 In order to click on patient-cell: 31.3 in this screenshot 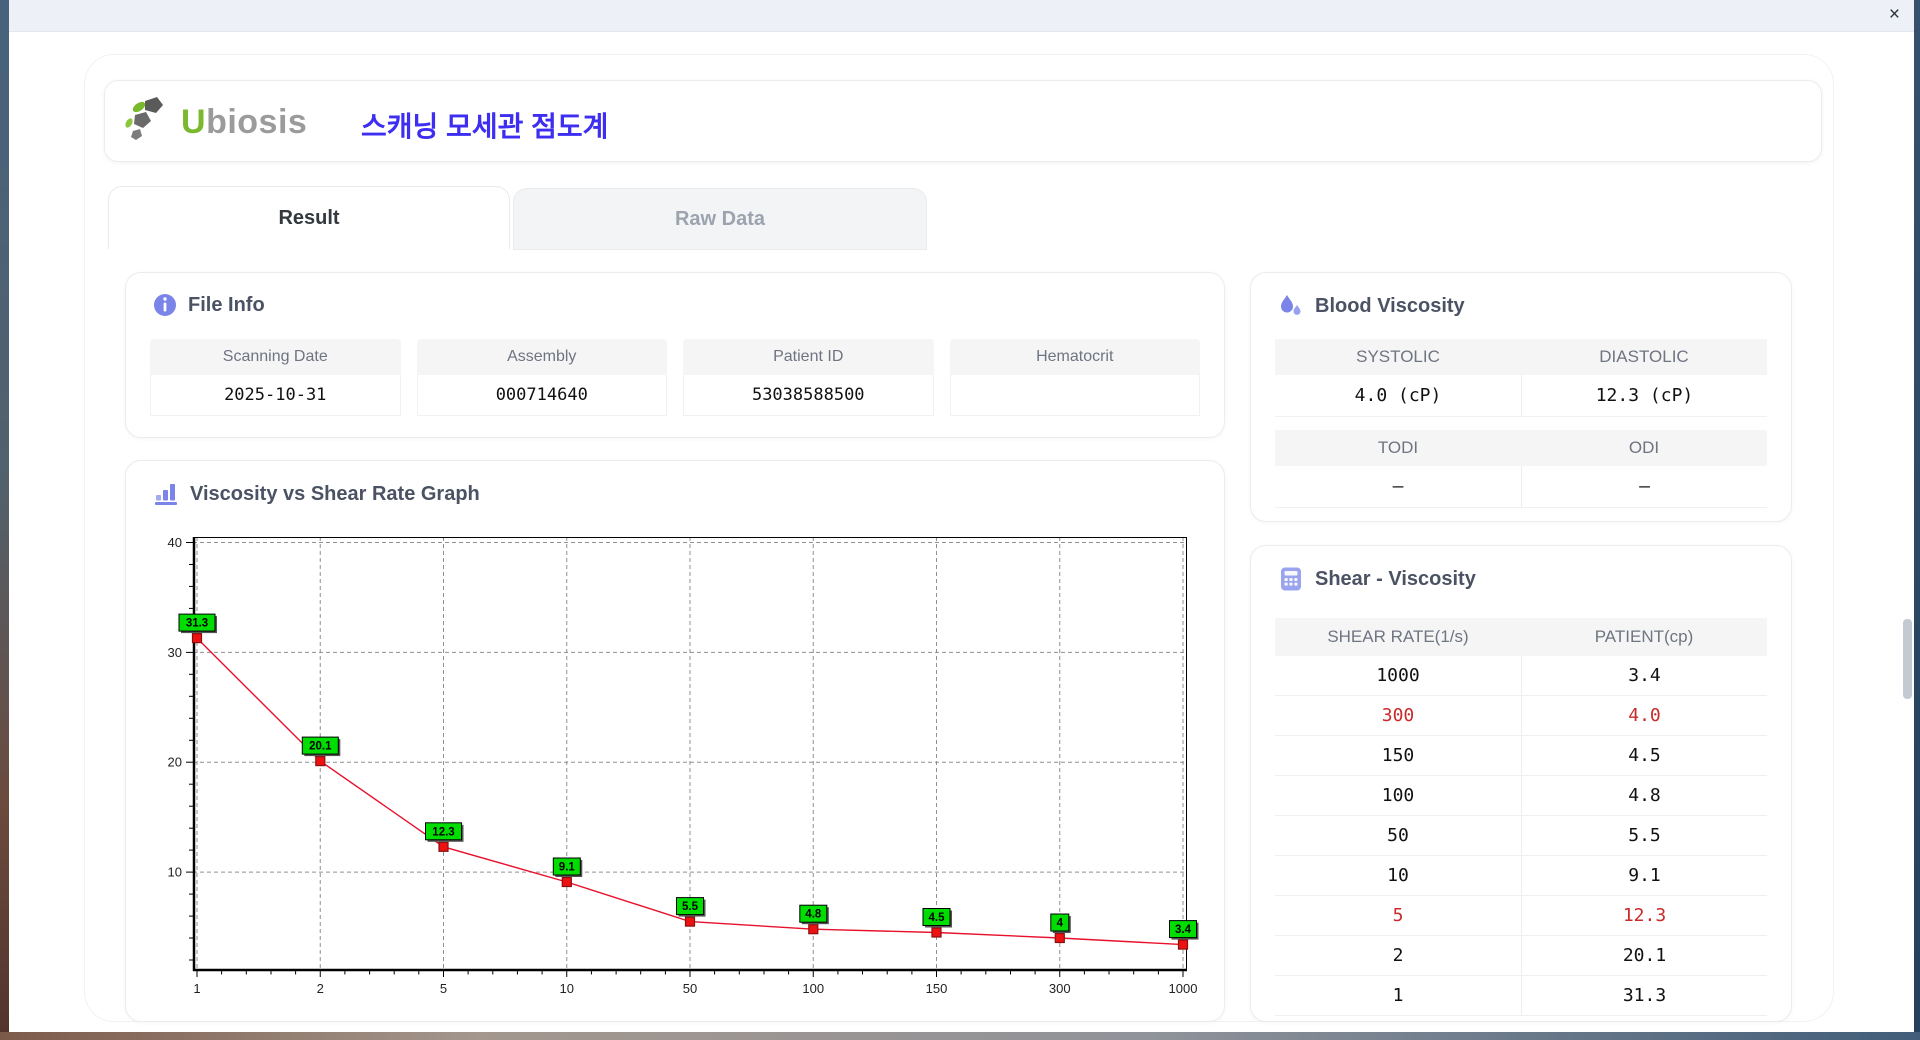, I will do `click(1644, 995)`.